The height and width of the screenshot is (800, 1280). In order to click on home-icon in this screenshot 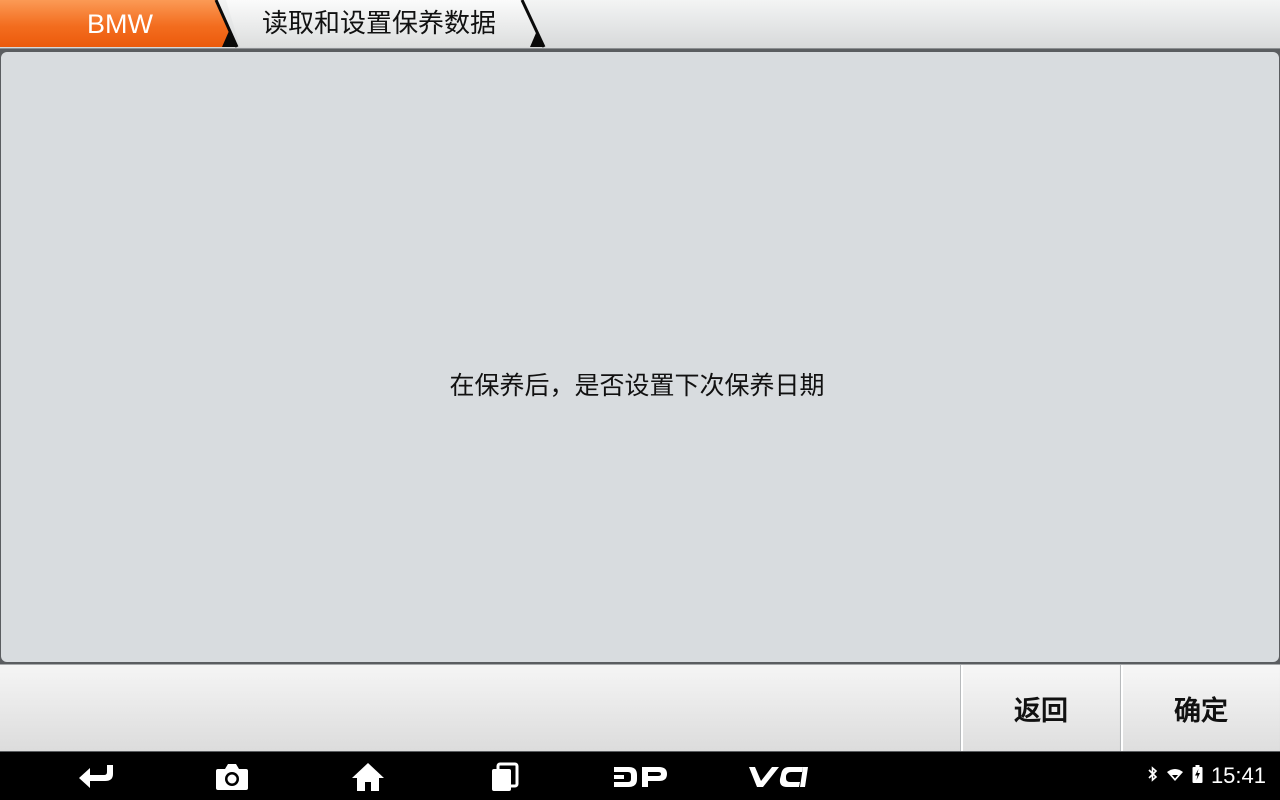, I will do `click(368, 777)`.